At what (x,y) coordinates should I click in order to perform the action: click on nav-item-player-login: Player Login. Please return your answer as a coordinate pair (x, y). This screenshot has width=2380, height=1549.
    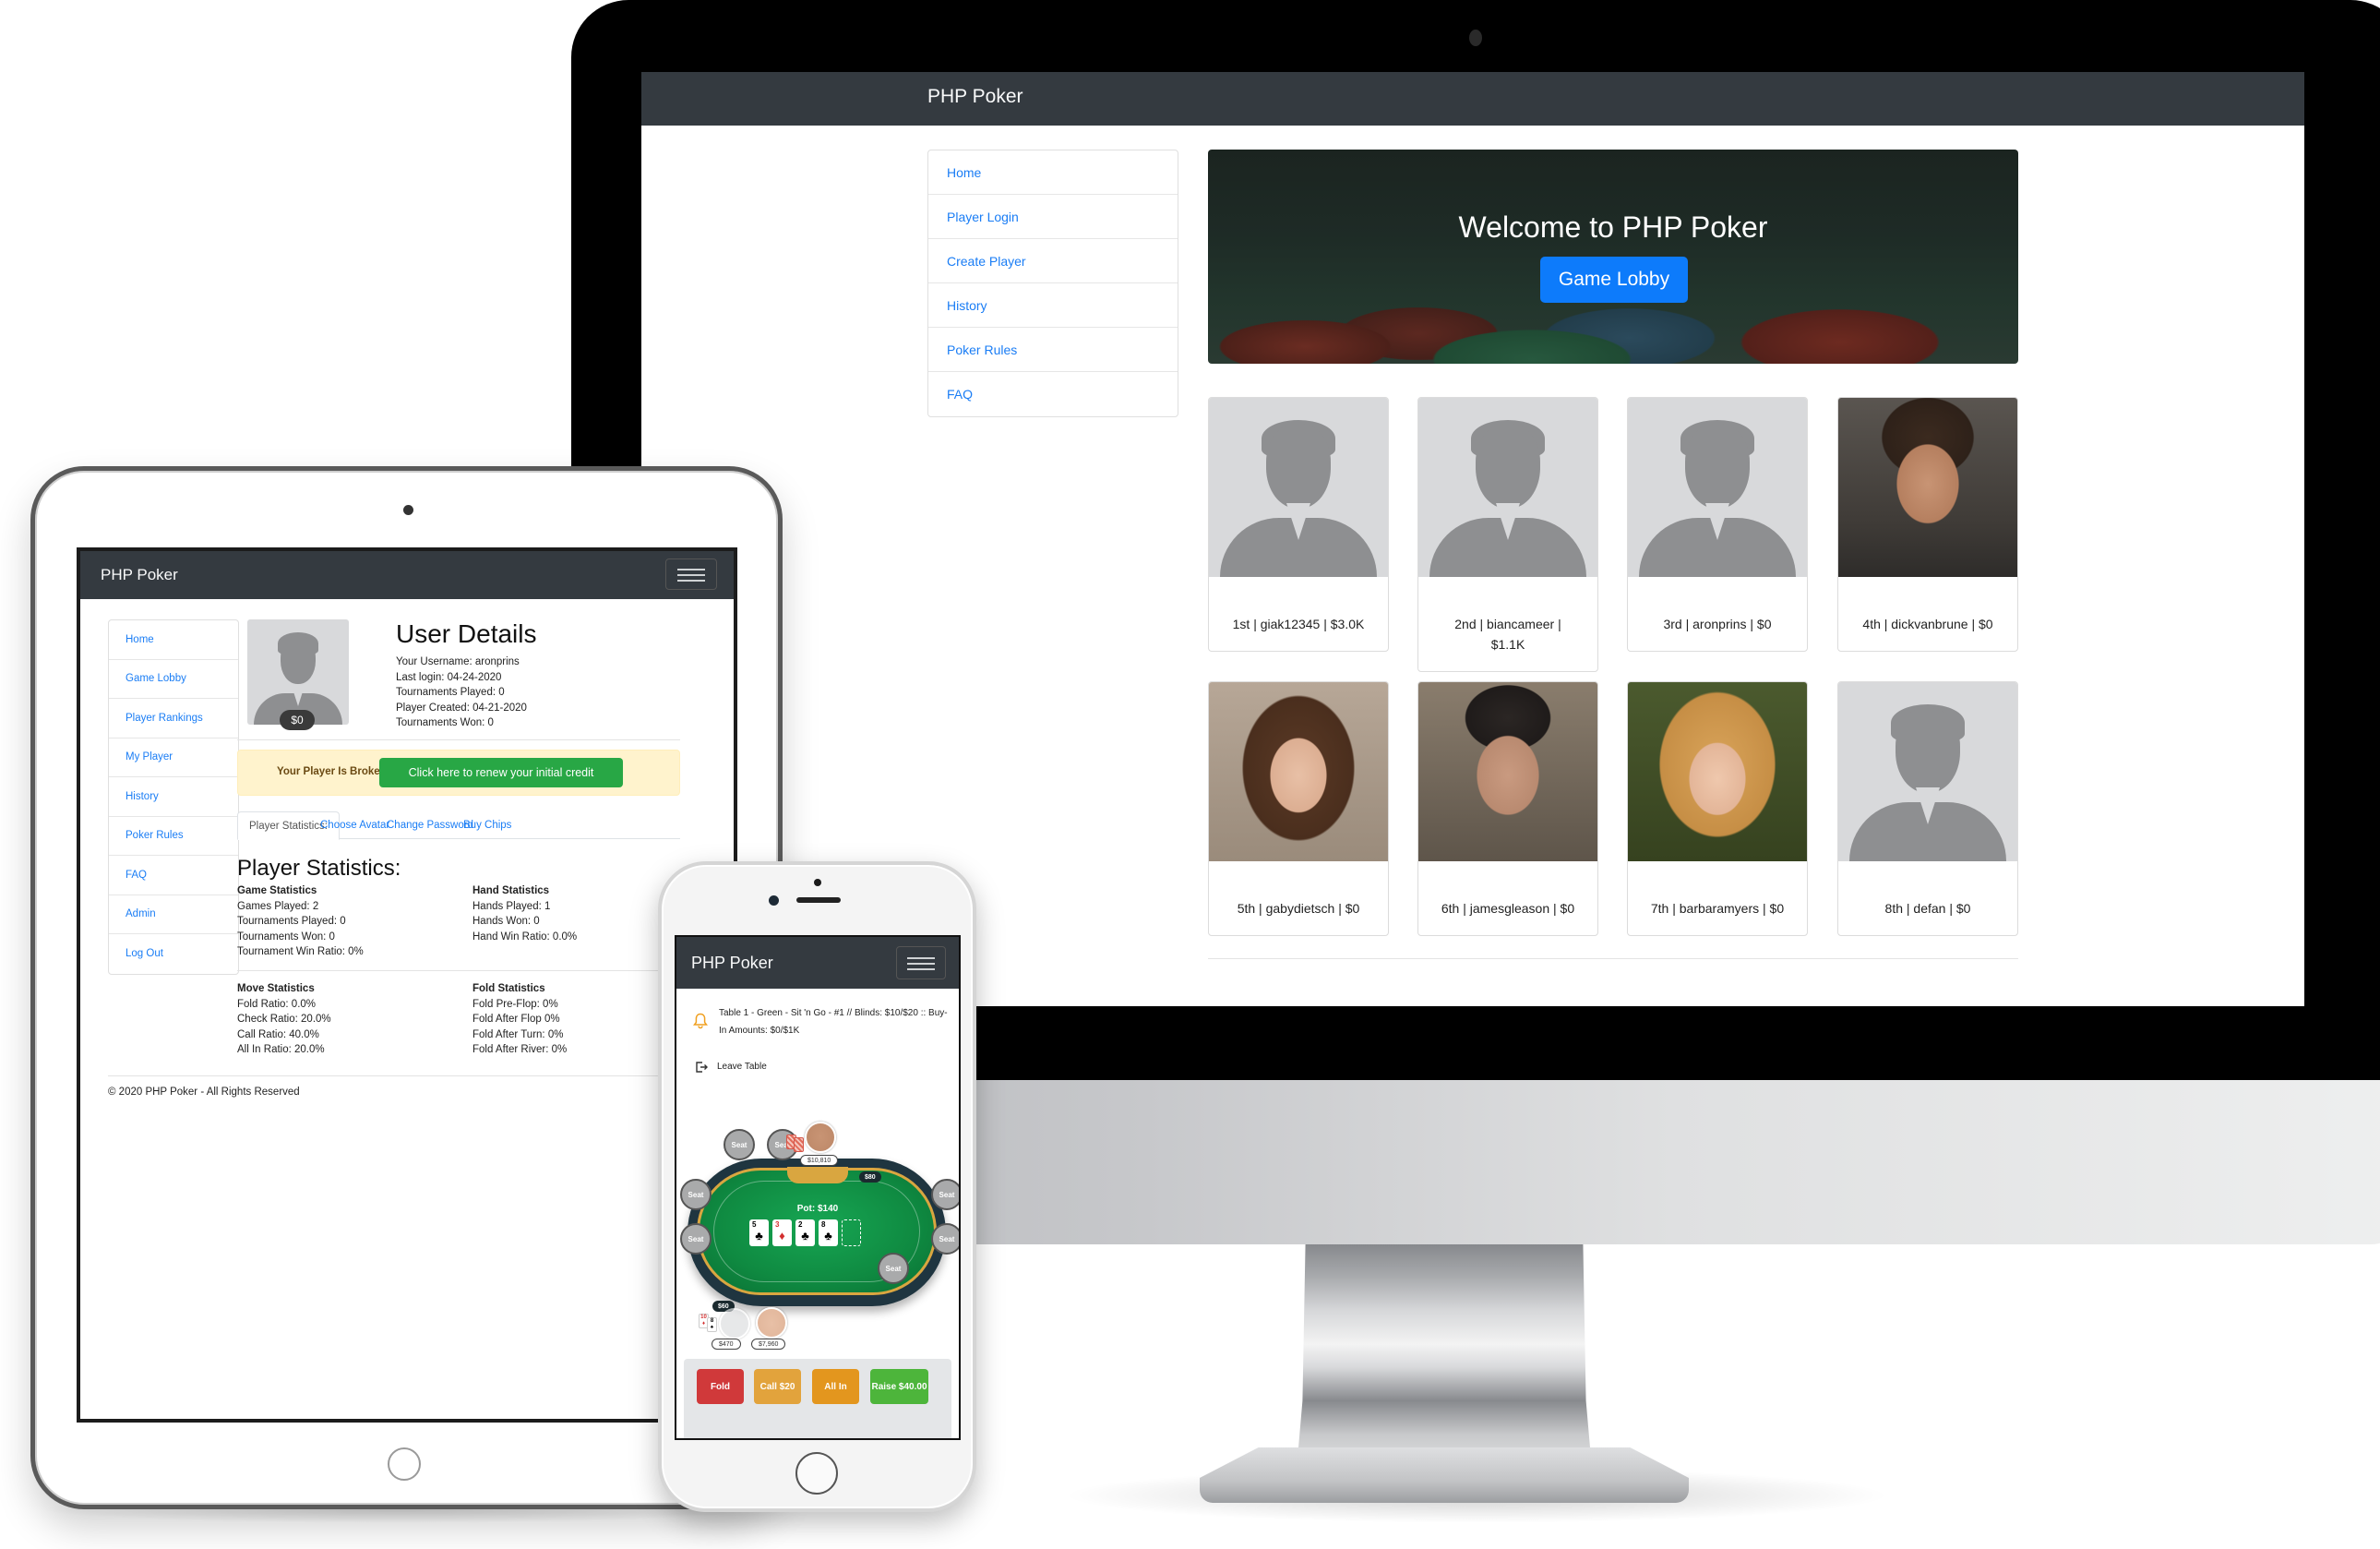
    Looking at the image, I should click on (1053, 217).